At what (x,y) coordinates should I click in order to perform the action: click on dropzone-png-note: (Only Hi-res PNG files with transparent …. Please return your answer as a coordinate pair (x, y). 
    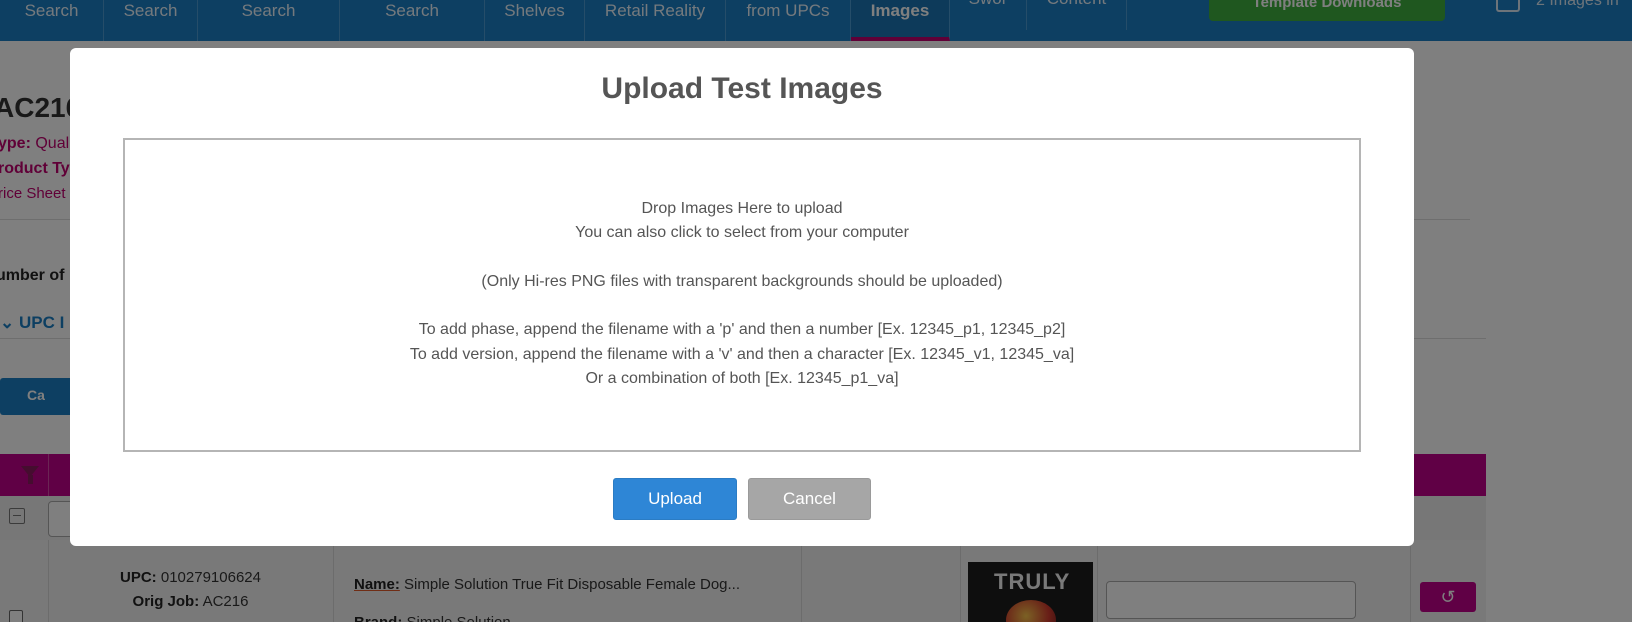
    Looking at the image, I should click on (742, 281).